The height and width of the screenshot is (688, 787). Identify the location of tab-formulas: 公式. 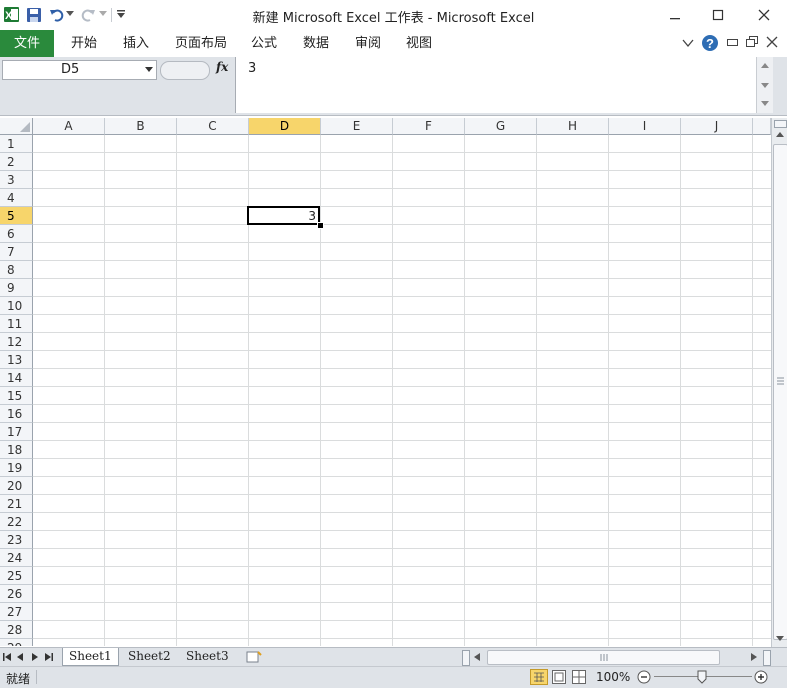
(264, 43).